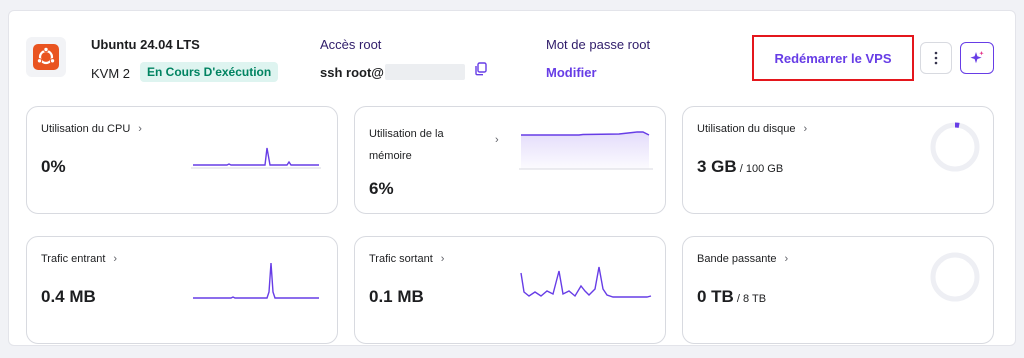 The width and height of the screenshot is (1024, 358). I want to click on cpu-usage-card: Utilisation du CPU › 0%, so click(182, 160).